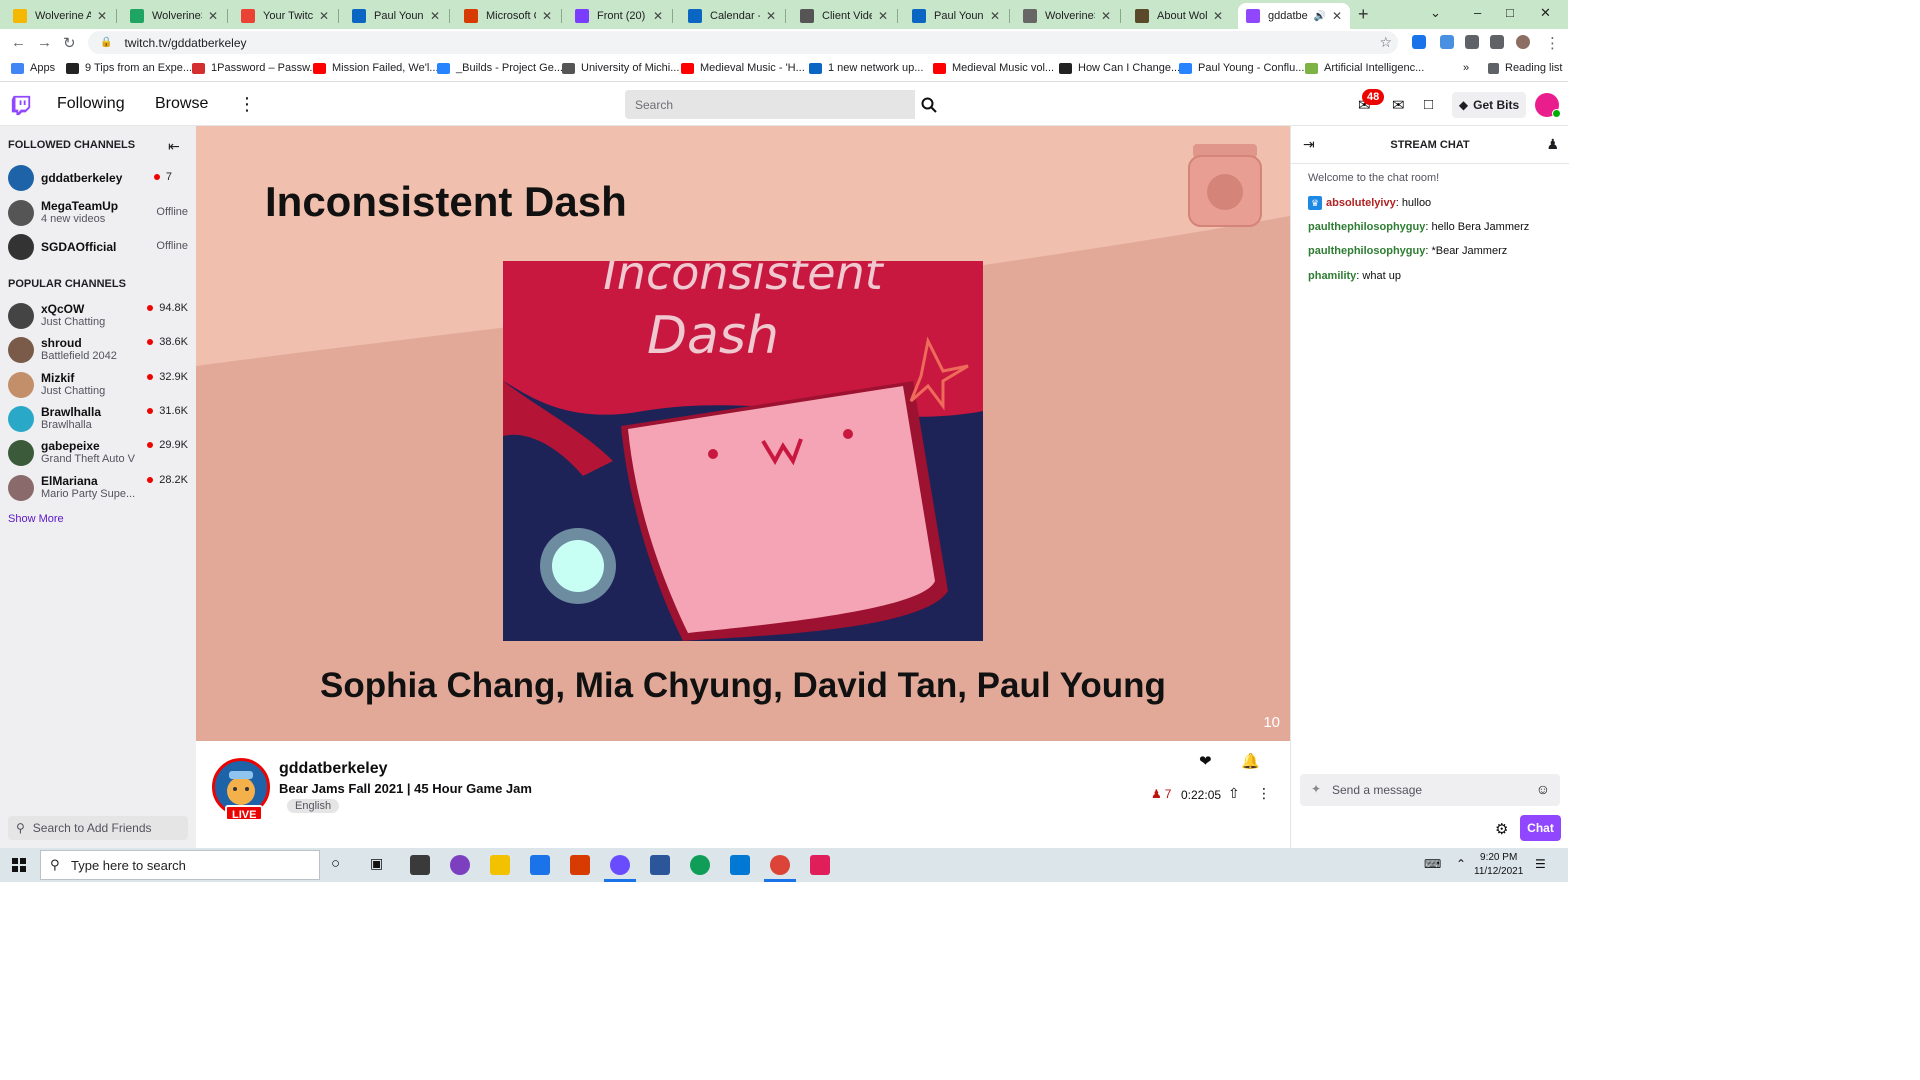 The height and width of the screenshot is (1080, 1920). What do you see at coordinates (1489, 105) in the screenshot?
I see `get-bits-button: ◆ Get Bits` at bounding box center [1489, 105].